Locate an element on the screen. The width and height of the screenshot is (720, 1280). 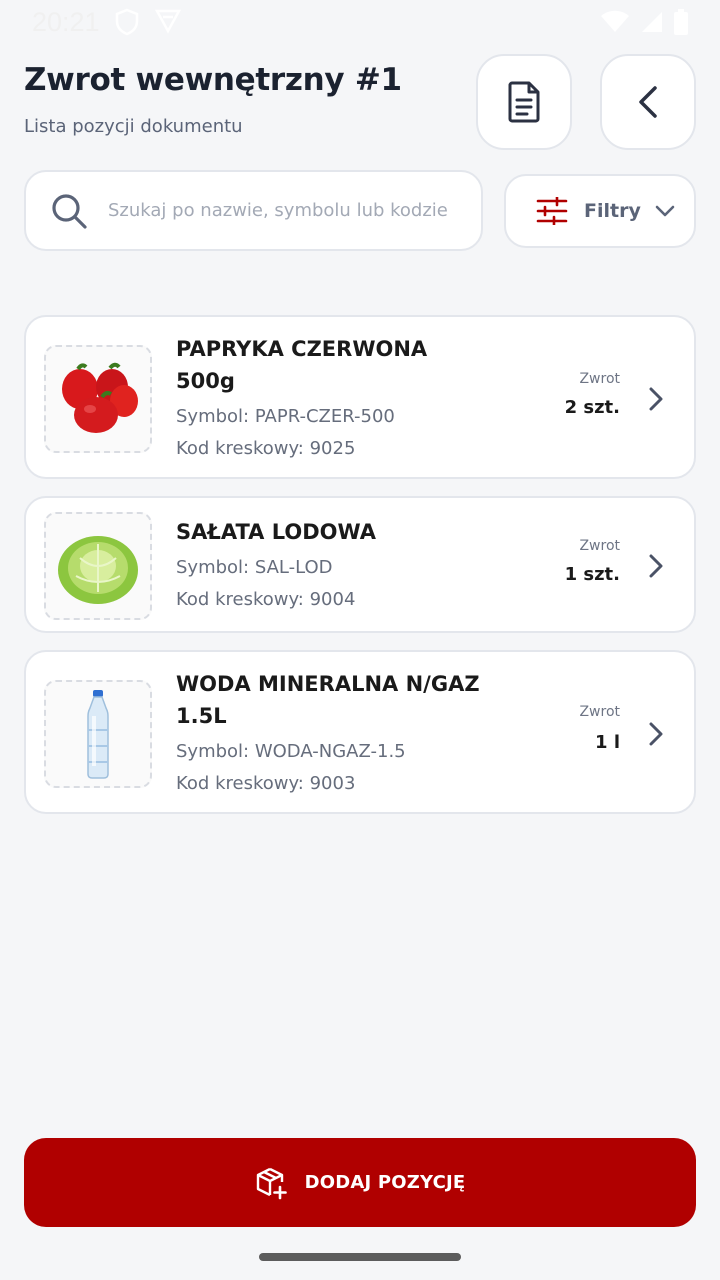
item-barcode: Kod kreskowy: 9004 is located at coordinates (266, 599).